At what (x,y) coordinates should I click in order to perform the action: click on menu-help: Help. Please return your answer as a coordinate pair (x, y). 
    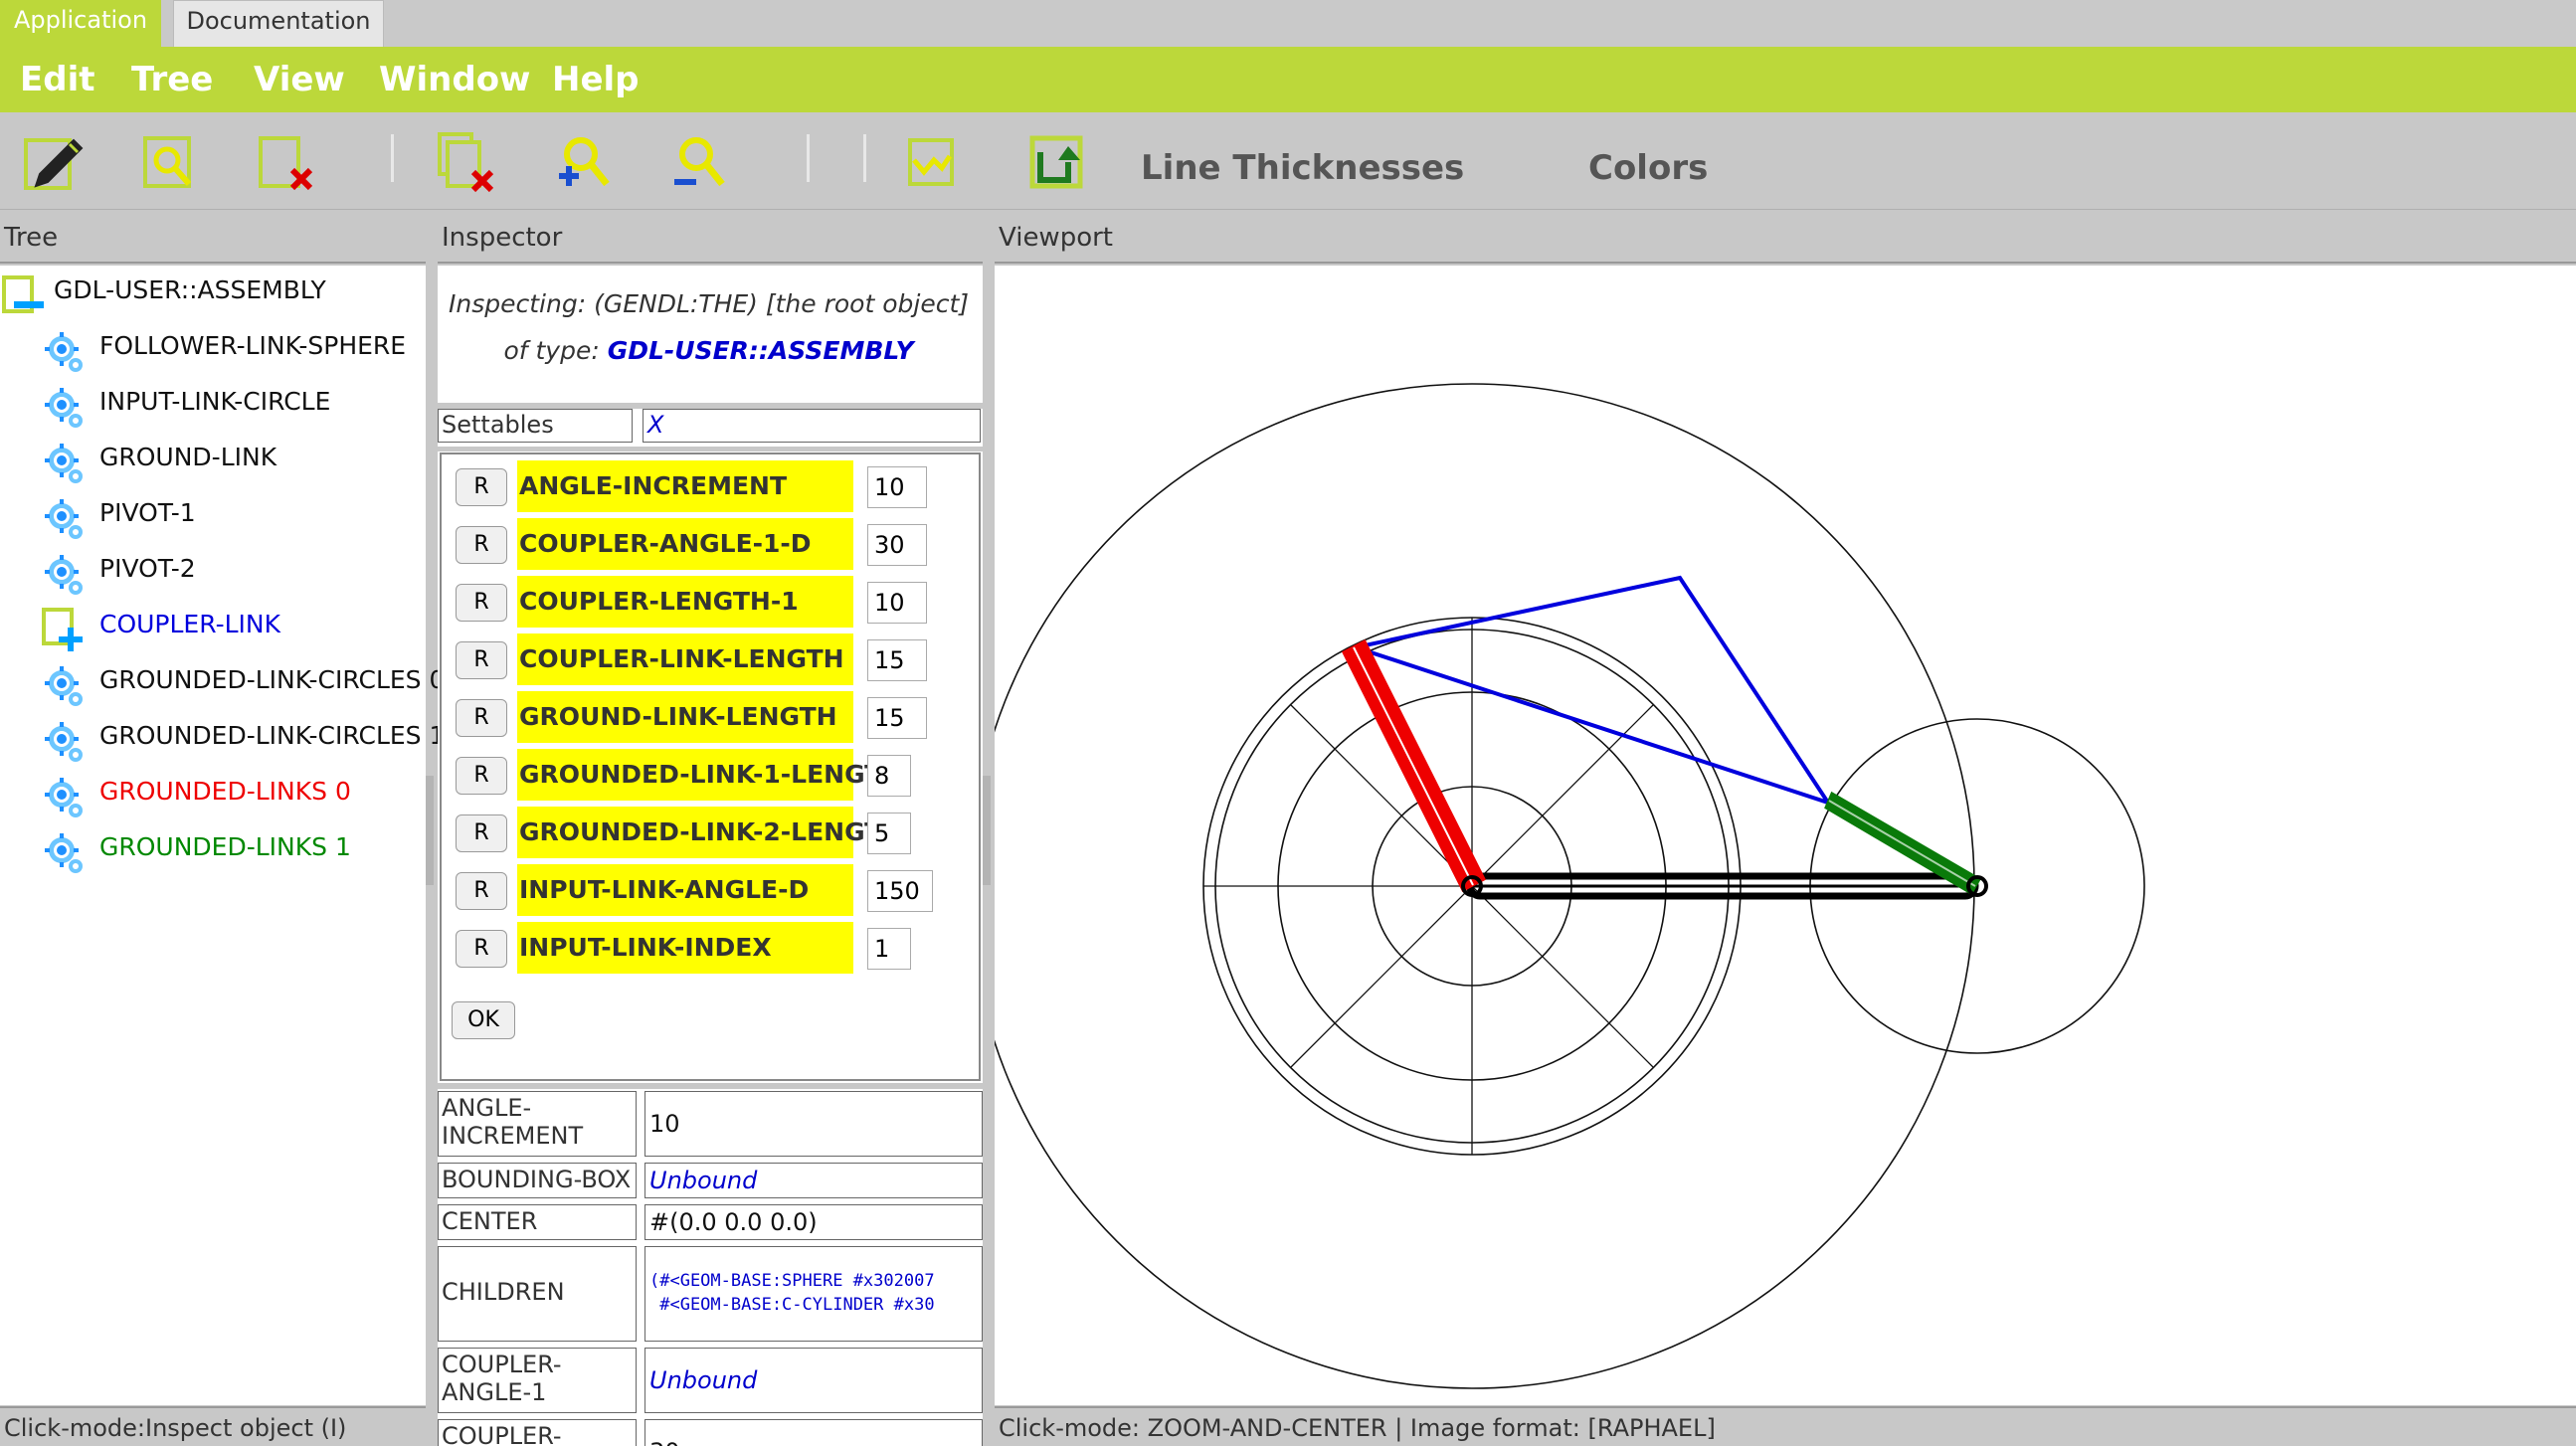
    Looking at the image, I should click on (596, 80).